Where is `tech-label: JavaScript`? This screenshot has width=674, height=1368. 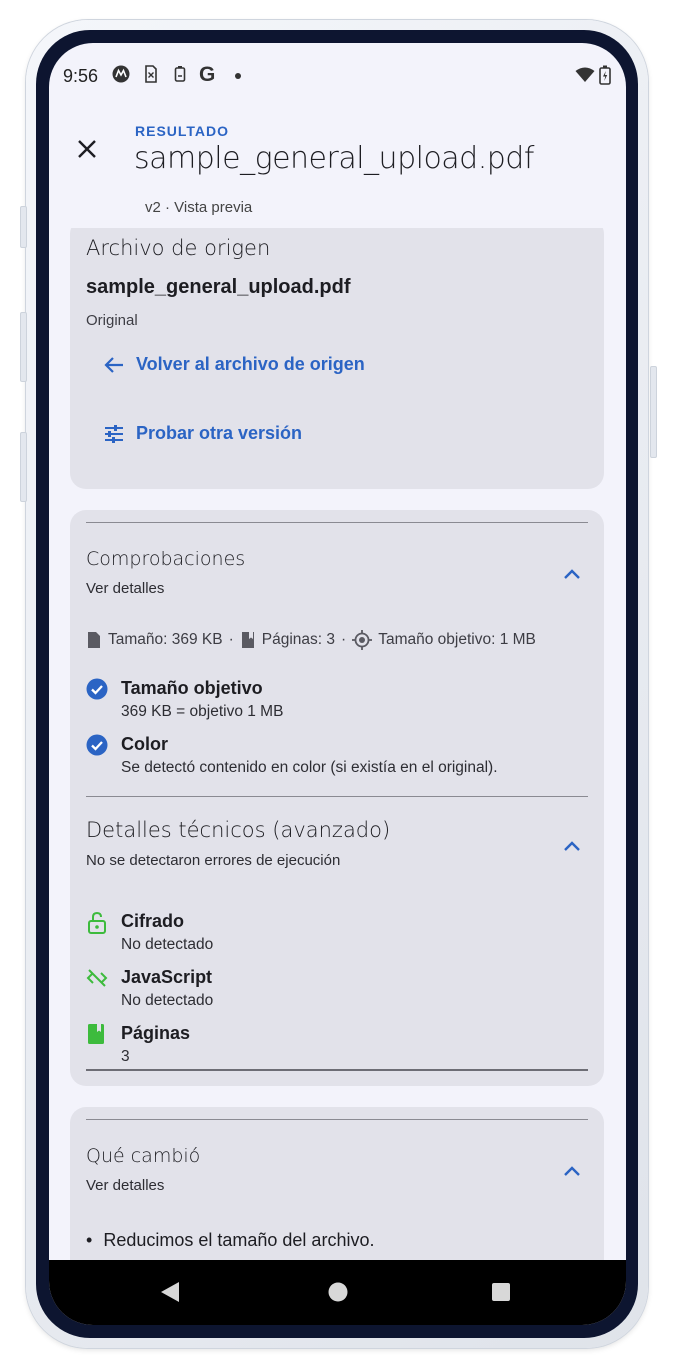 tech-label: JavaScript is located at coordinates (167, 977).